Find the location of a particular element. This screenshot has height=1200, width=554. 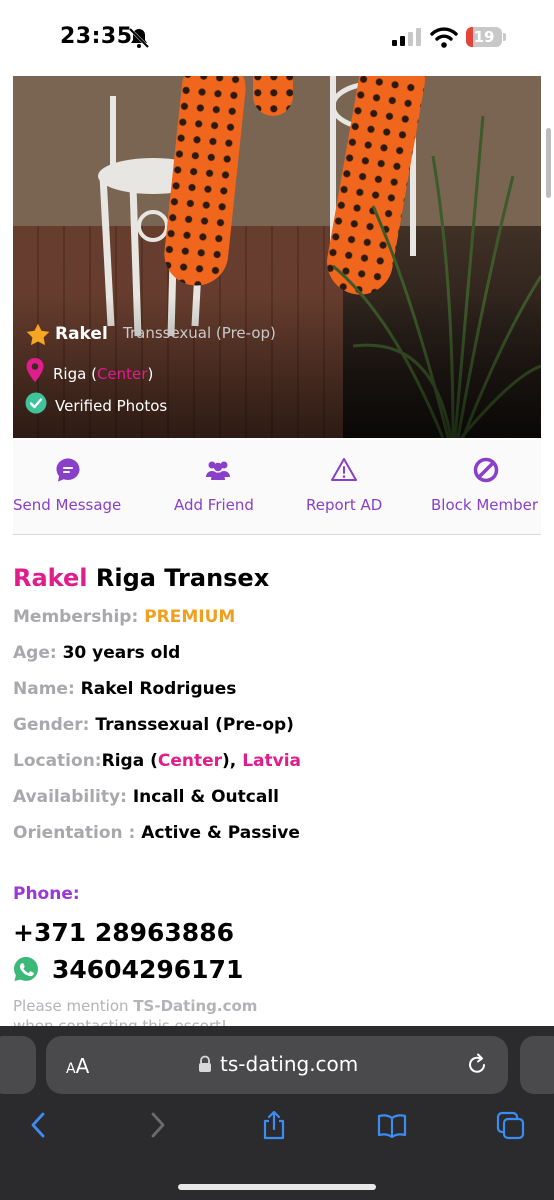

block-member-button: Block Member is located at coordinates (486, 487).